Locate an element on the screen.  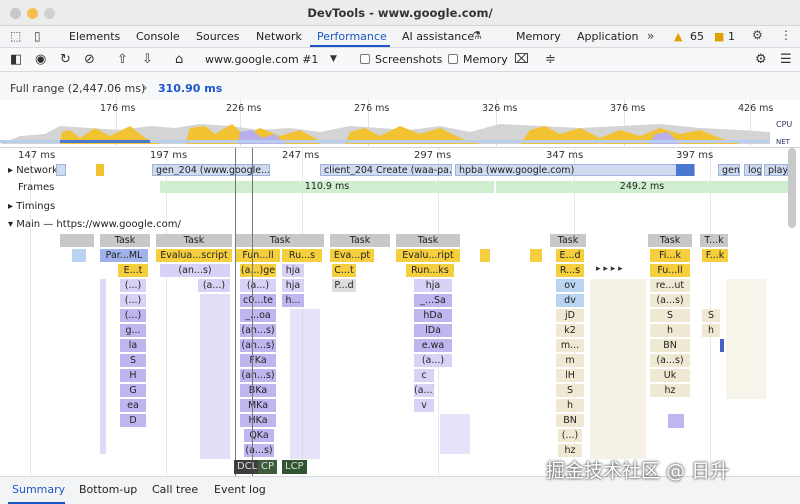
flame-entry: lH is located at coordinates (570, 375).